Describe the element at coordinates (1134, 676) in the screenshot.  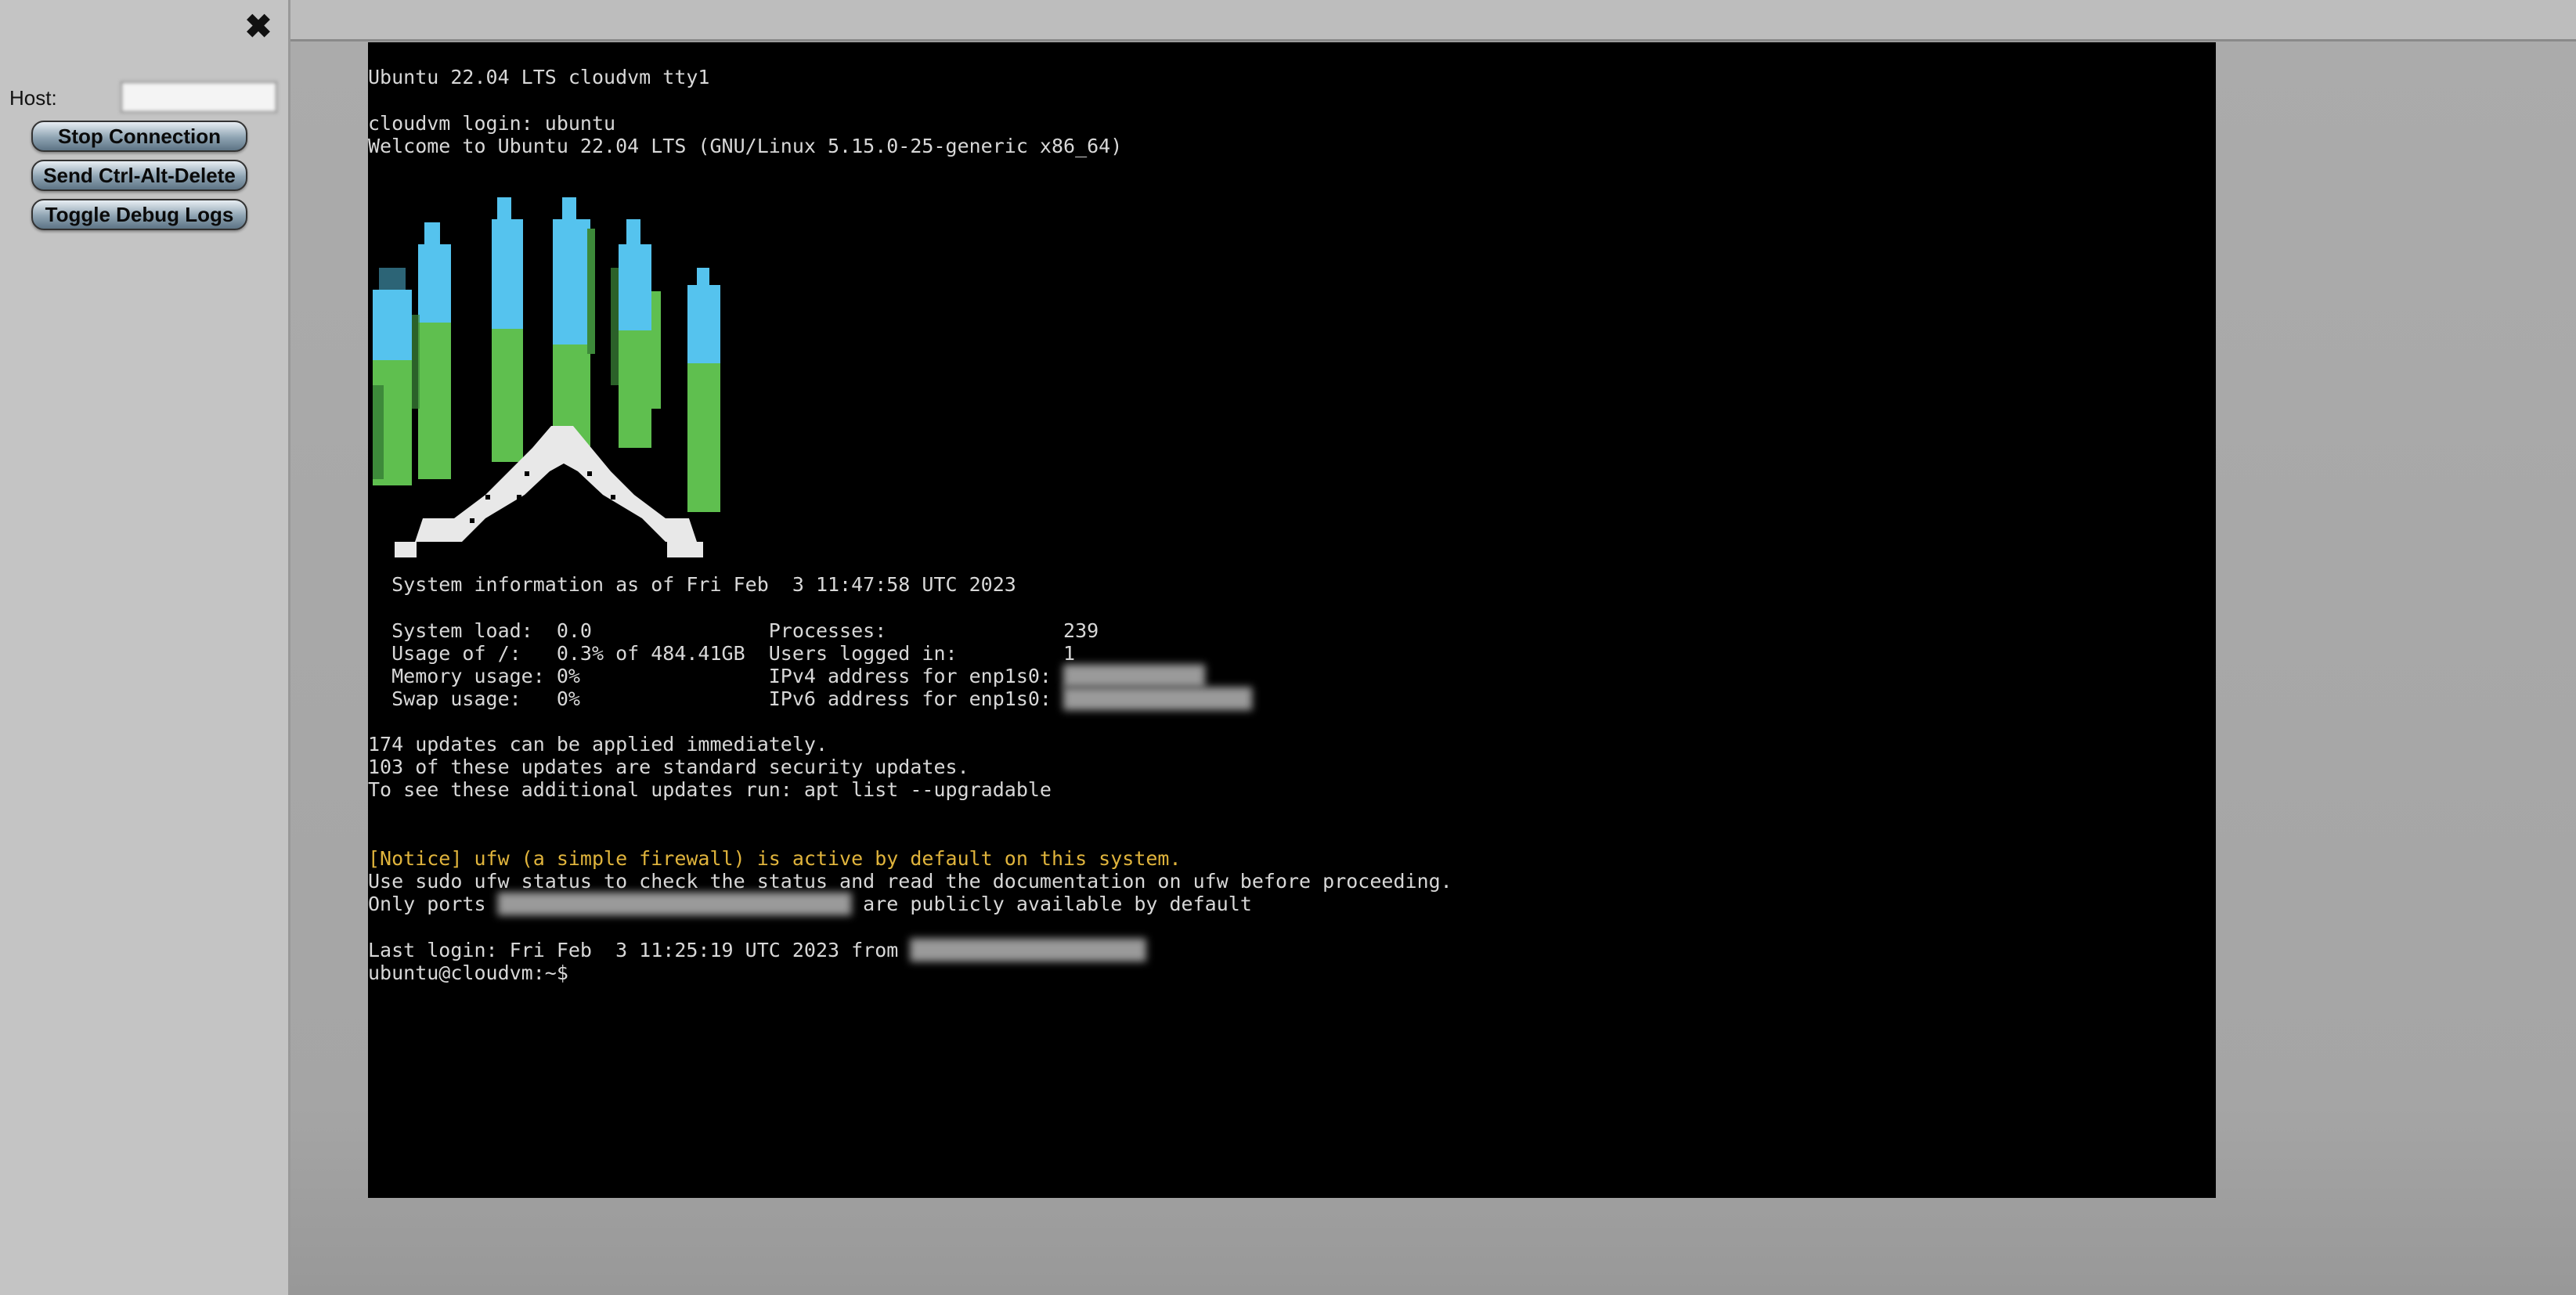
I see `ipv4-redacted: ████████████` at that location.